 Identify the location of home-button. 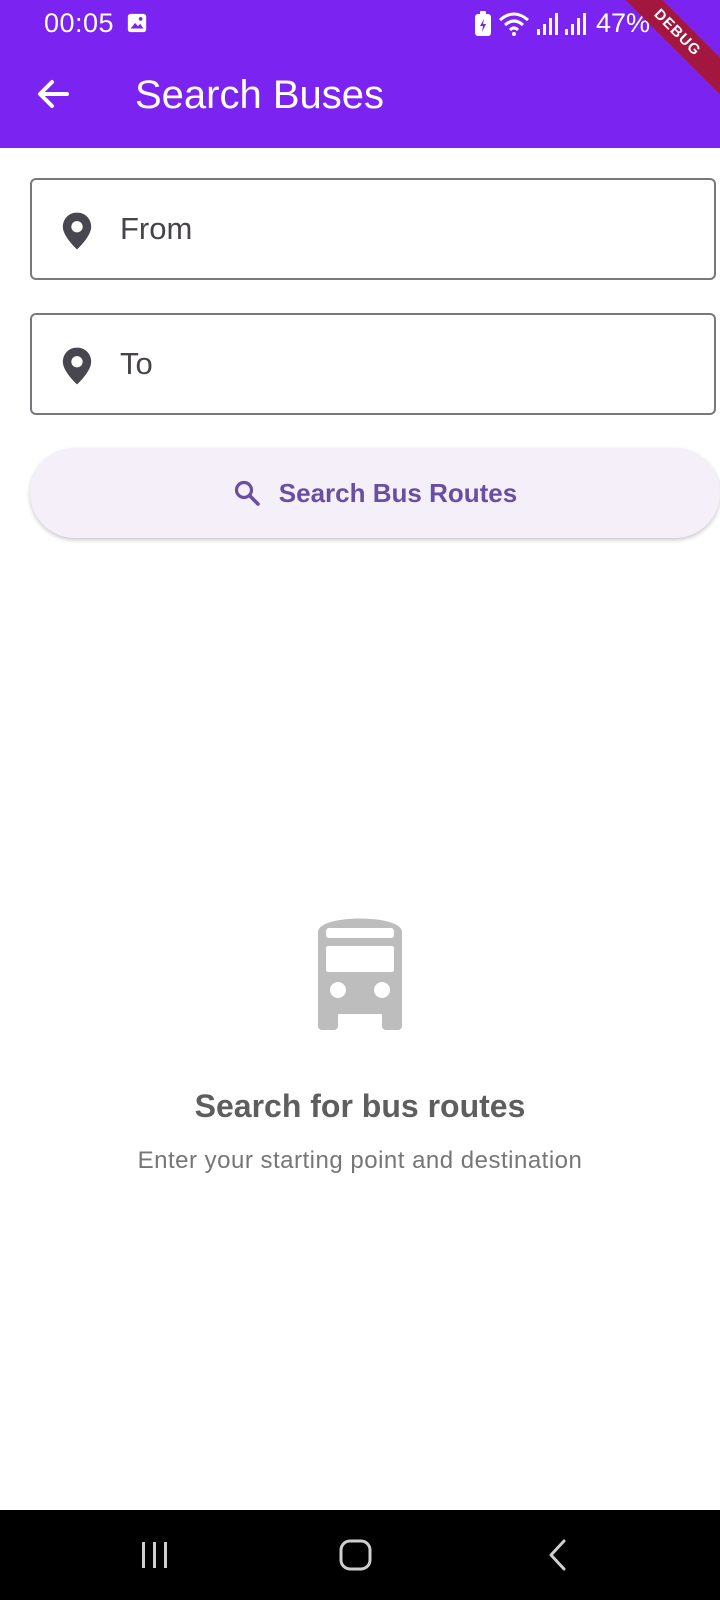
(356, 1555).